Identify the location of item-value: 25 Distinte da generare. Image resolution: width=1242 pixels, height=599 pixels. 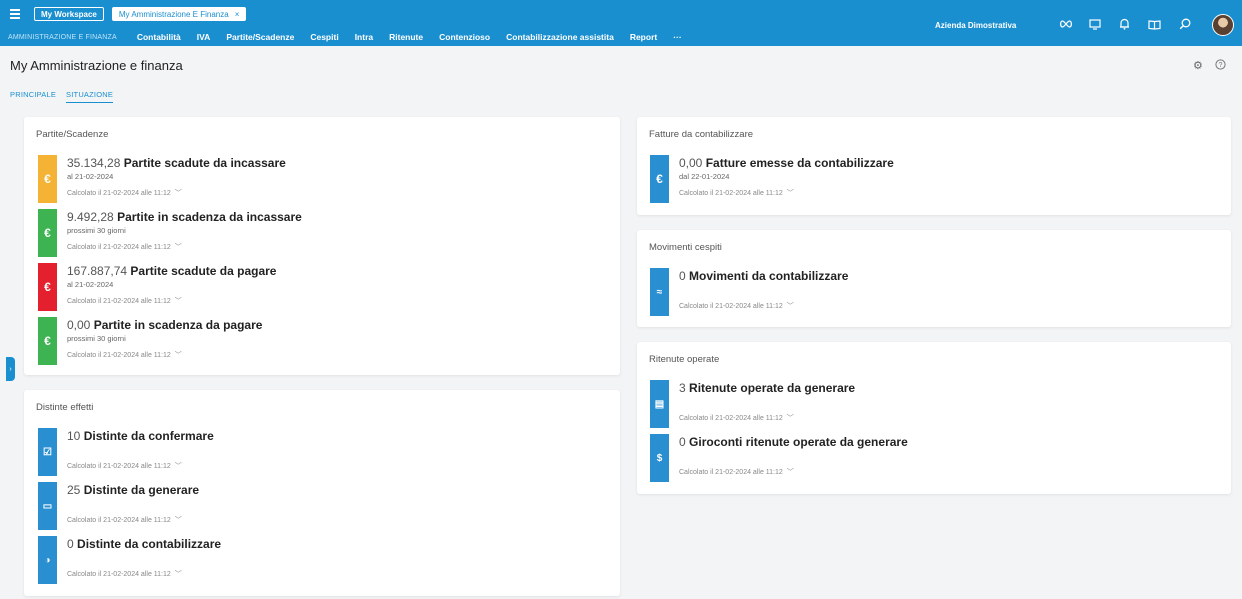
(133, 490).